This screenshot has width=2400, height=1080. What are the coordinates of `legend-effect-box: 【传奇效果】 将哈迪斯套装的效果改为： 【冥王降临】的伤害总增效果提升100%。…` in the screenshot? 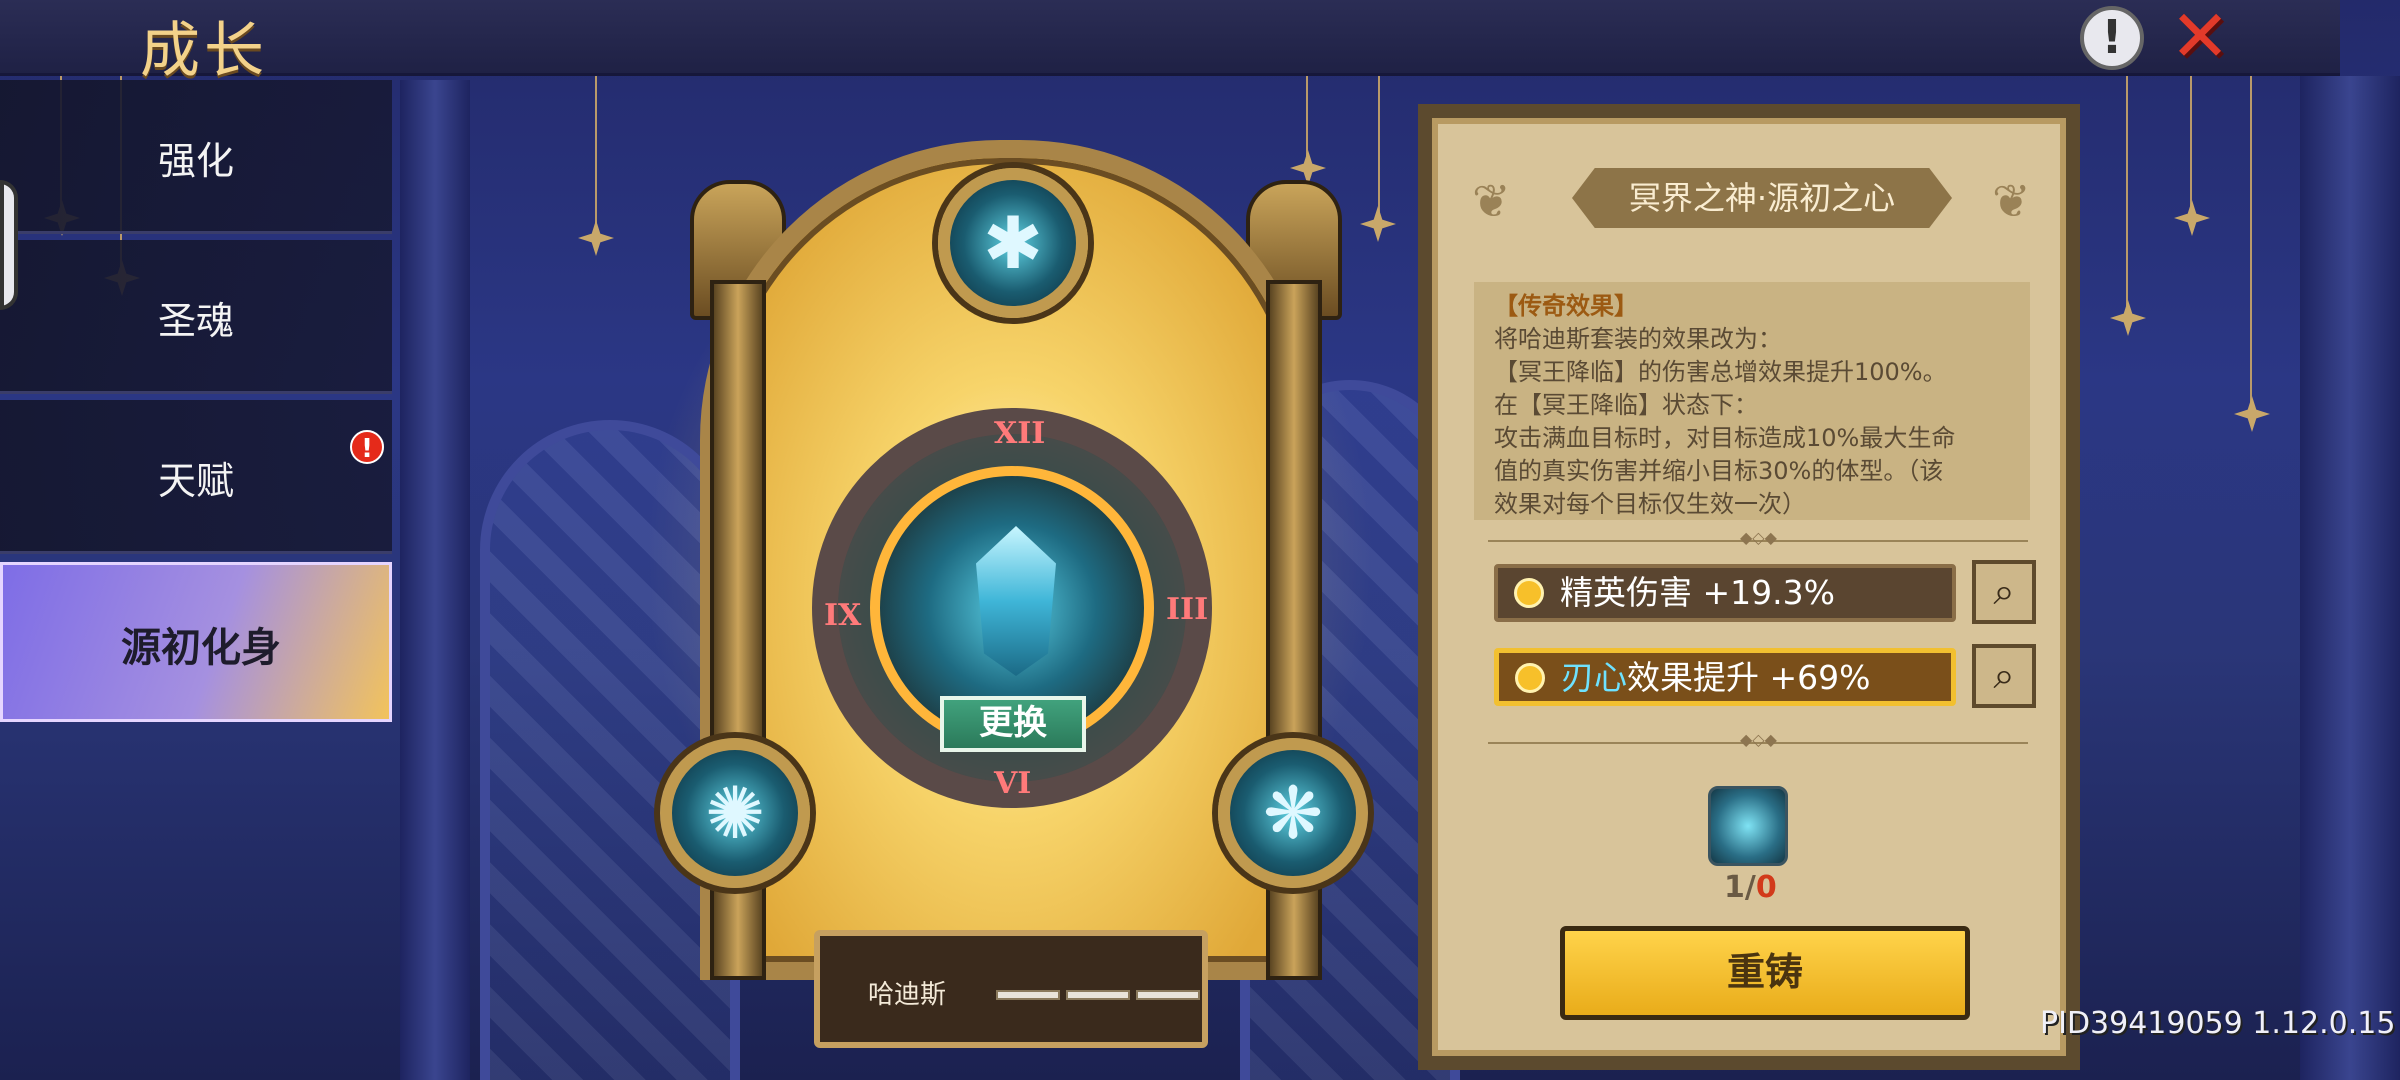 It's located at (1752, 401).